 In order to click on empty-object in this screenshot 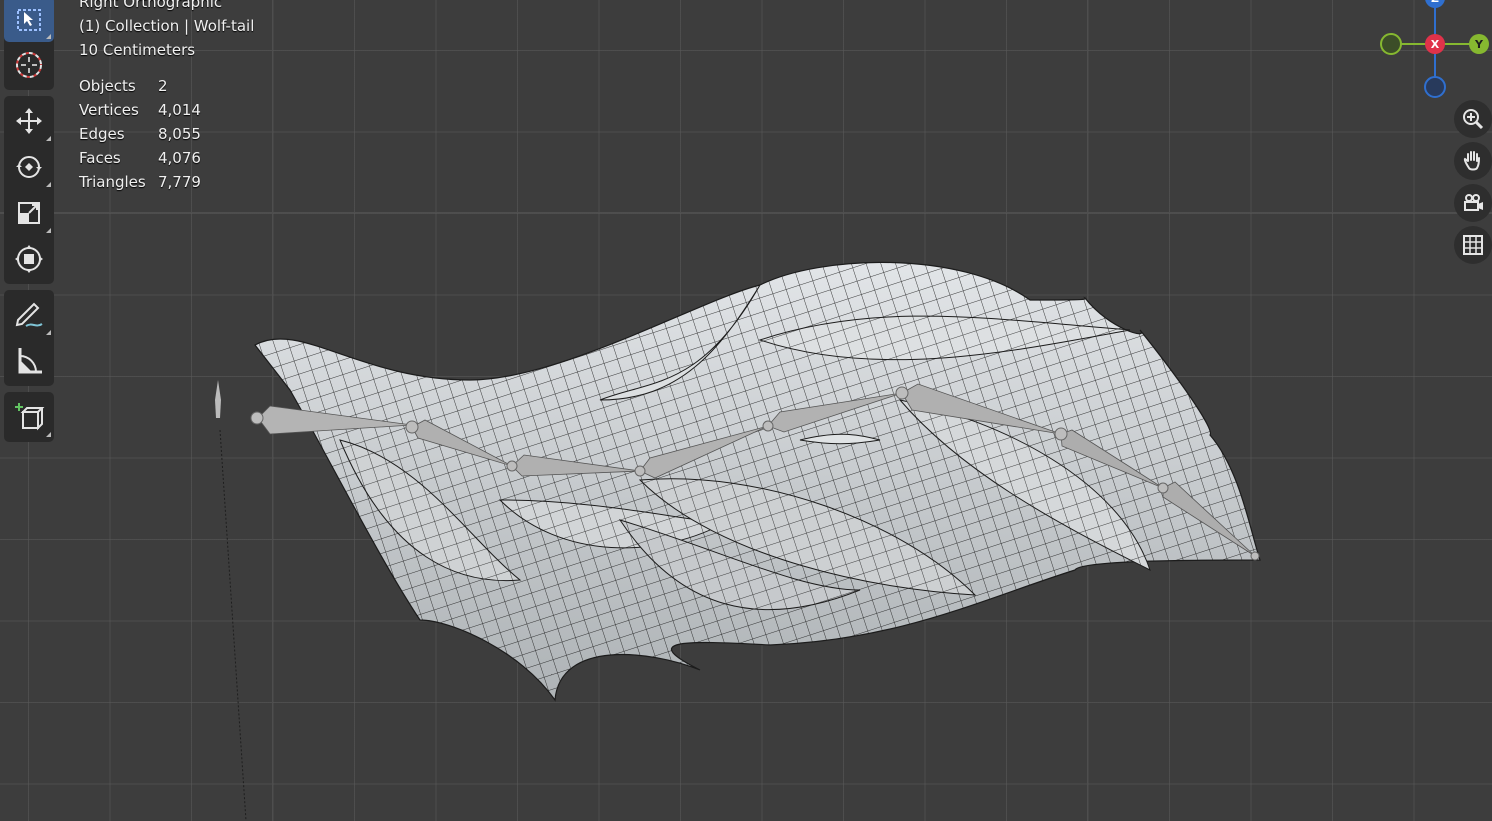, I will do `click(218, 399)`.